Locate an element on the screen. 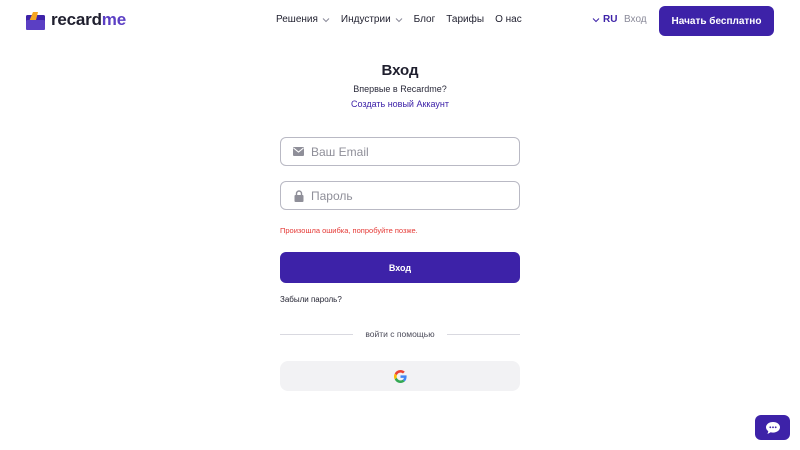 This screenshot has width=800, height=450. nav-item-pricing: Тарифы is located at coordinates (465, 19).